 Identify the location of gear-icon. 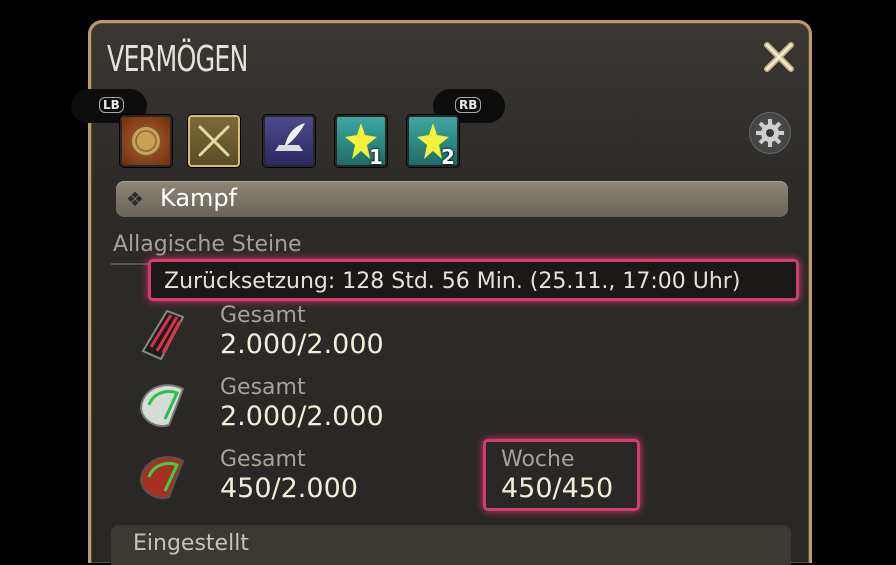
(770, 133).